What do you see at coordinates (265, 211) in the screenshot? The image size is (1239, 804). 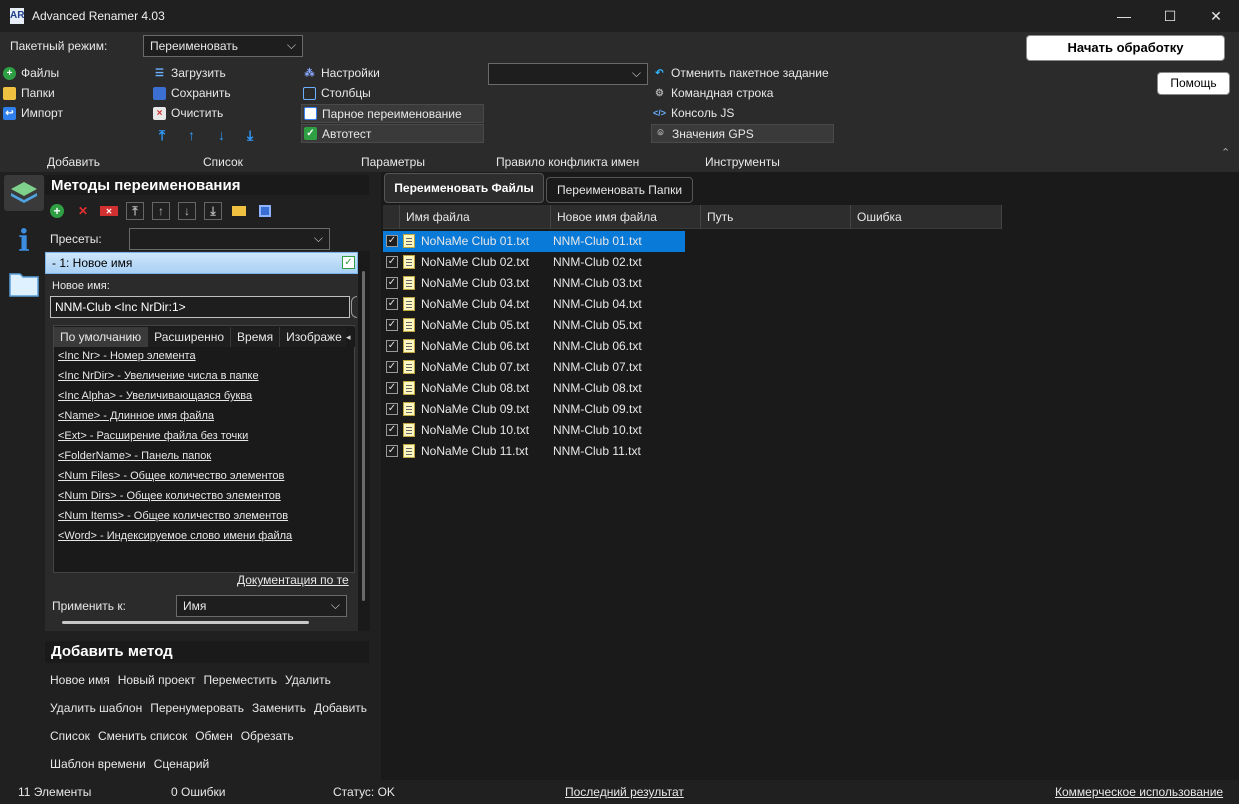 I see `save-icon` at bounding box center [265, 211].